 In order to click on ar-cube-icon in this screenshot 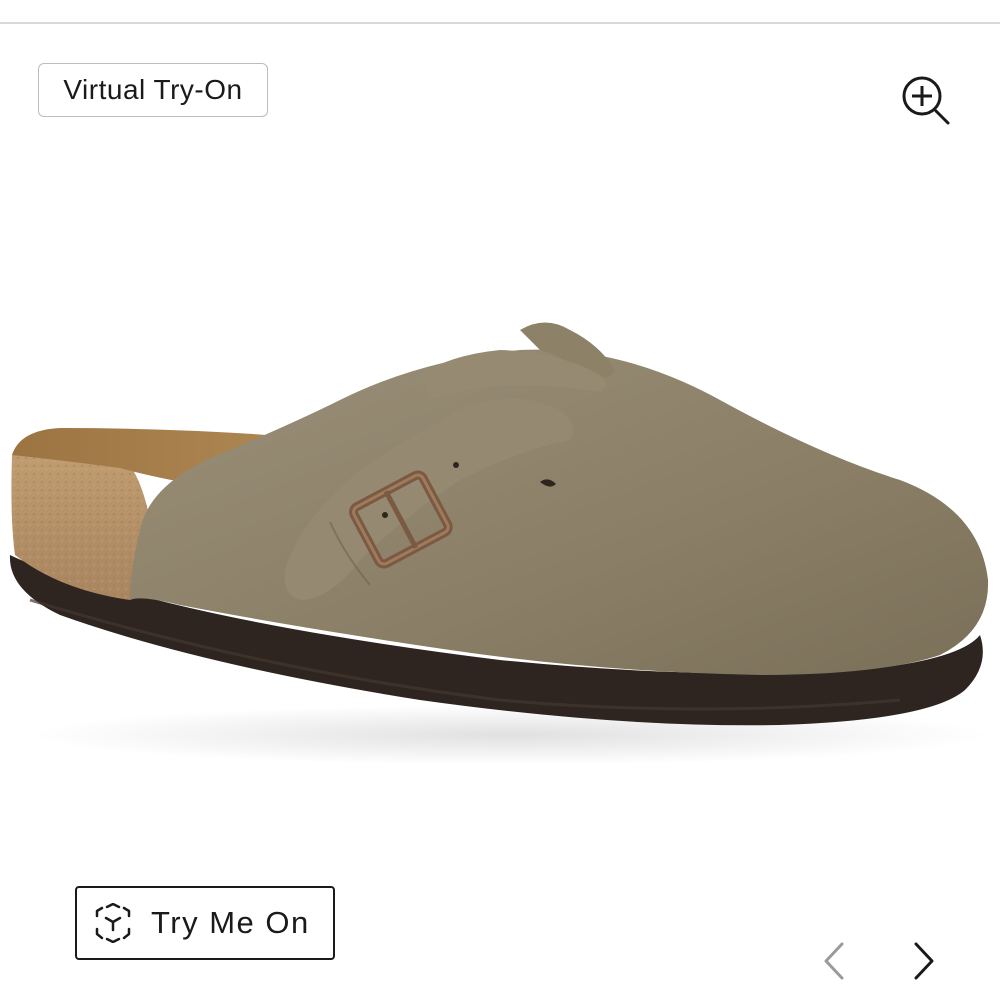, I will do `click(113, 923)`.